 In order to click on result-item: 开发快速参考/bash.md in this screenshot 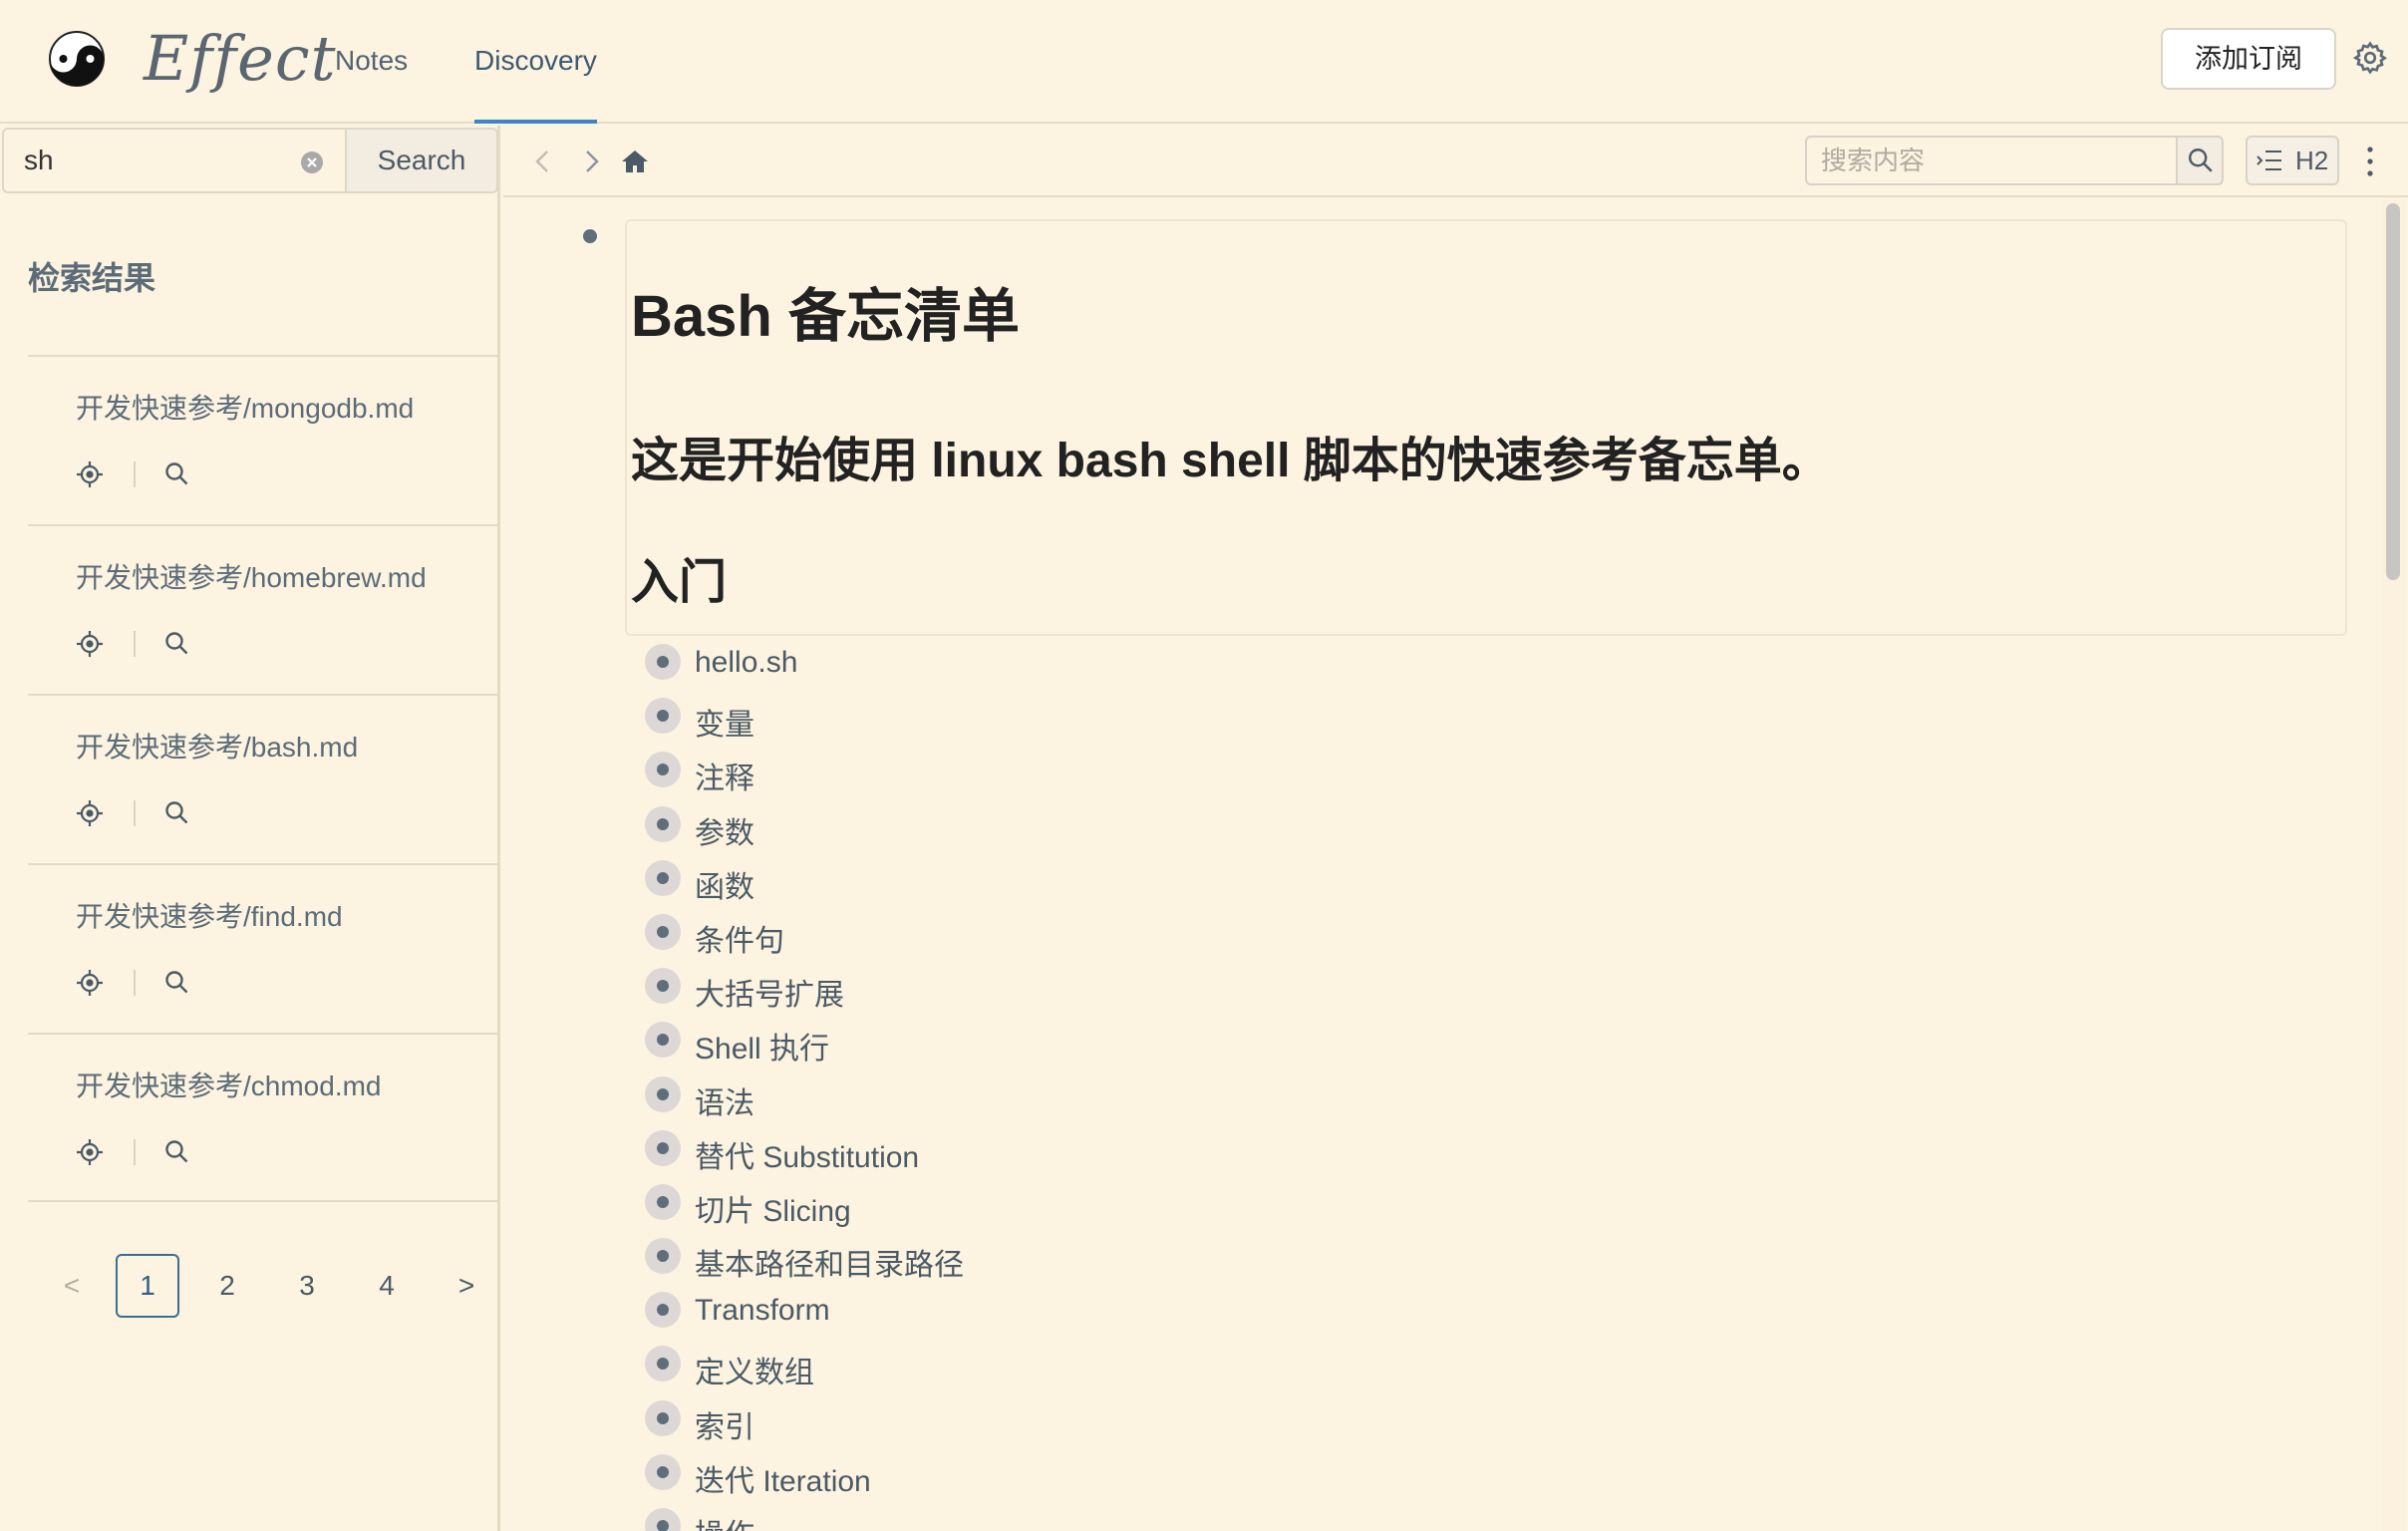, I will do `click(264, 778)`.